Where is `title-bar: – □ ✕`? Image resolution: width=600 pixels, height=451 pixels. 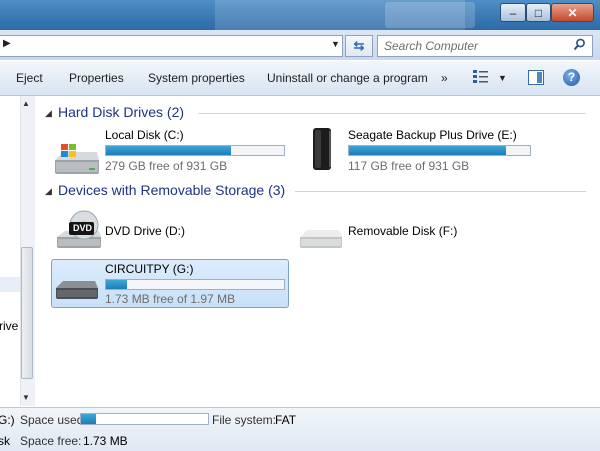
title-bar: – □ ✕ is located at coordinates (300, 15).